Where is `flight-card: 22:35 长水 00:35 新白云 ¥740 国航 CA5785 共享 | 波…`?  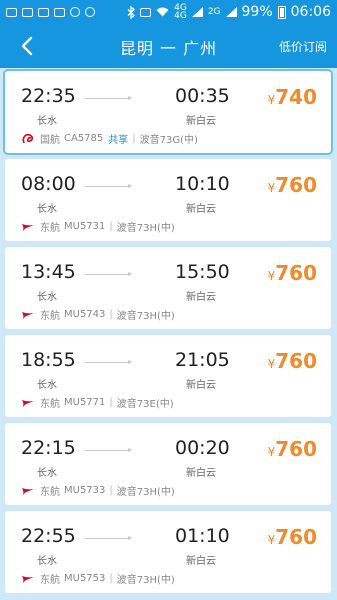 flight-card: 22:35 长水 00:35 新白云 ¥740 国航 CA5785 共享 | 波… is located at coordinates (168, 112).